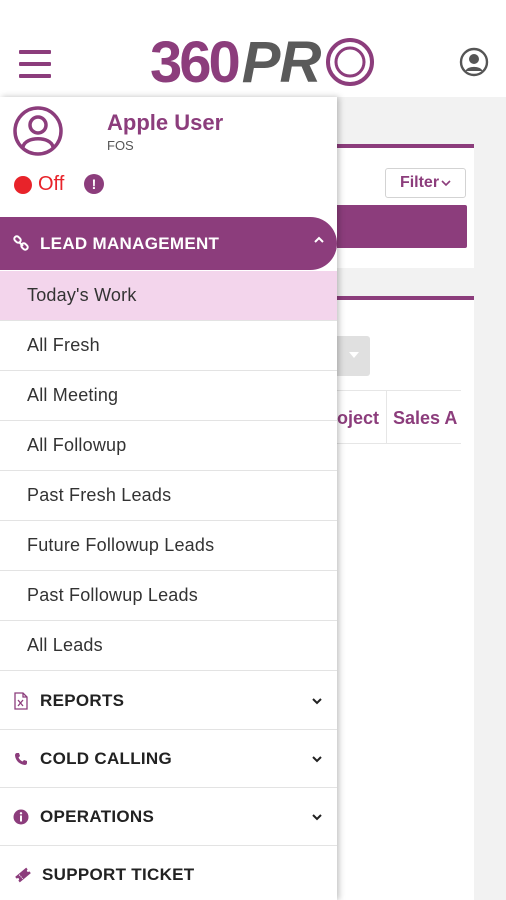 The height and width of the screenshot is (900, 506). I want to click on menu-reports: REPORTS, so click(168, 701).